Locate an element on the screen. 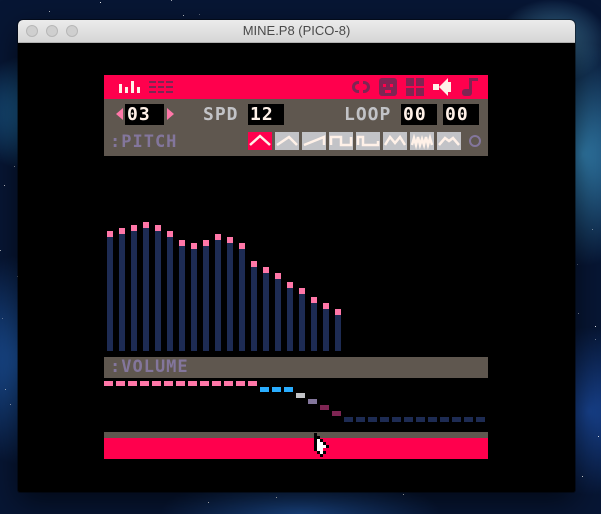 This screenshot has height=514, width=601. instrument-saw-button is located at coordinates (314, 141).